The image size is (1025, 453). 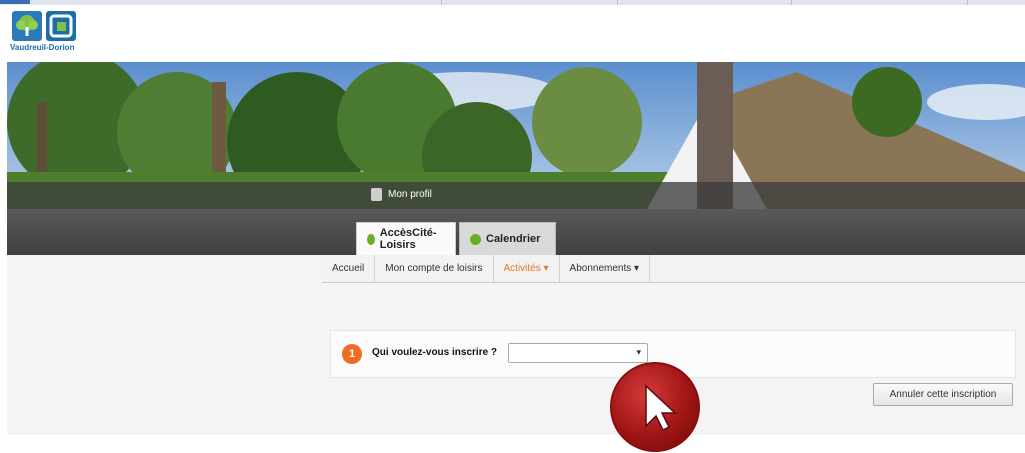 What do you see at coordinates (61, 26) in the screenshot?
I see `city-emblem-icon` at bounding box center [61, 26].